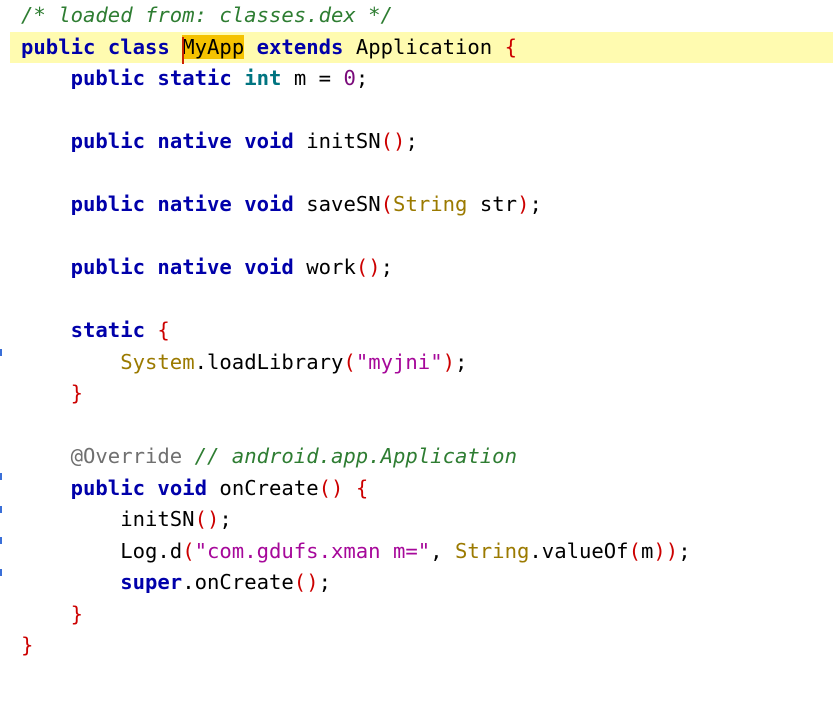 The image size is (833, 713). Describe the element at coordinates (427, 268) in the screenshot. I see `code-line: public native void work();` at that location.